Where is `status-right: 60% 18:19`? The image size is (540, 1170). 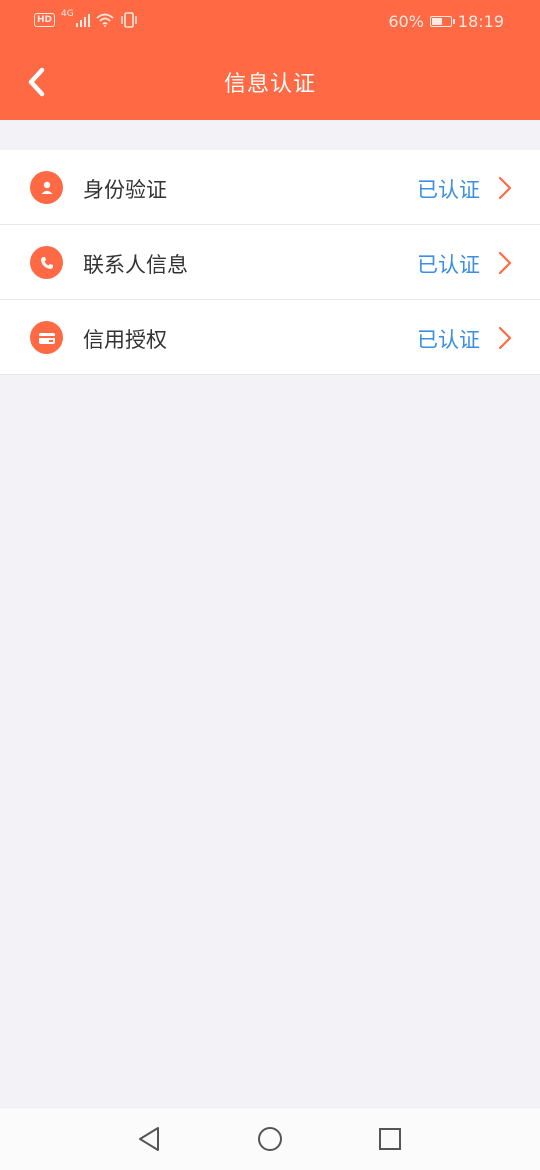
status-right: 60% 18:19 is located at coordinates (446, 21).